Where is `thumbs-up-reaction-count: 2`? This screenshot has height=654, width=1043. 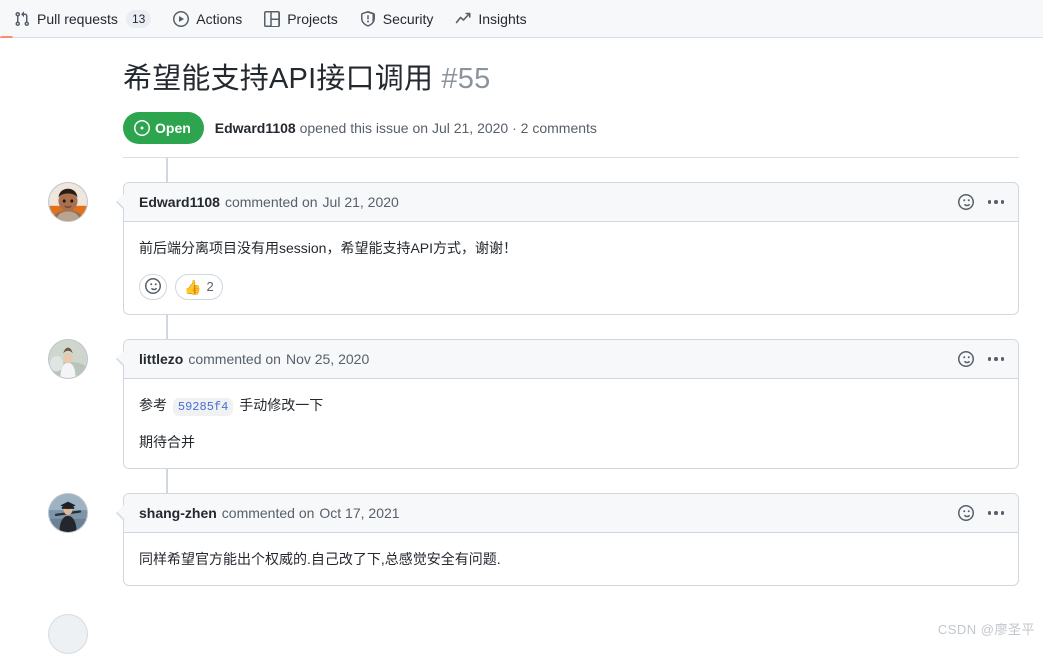 thumbs-up-reaction-count: 2 is located at coordinates (209, 286).